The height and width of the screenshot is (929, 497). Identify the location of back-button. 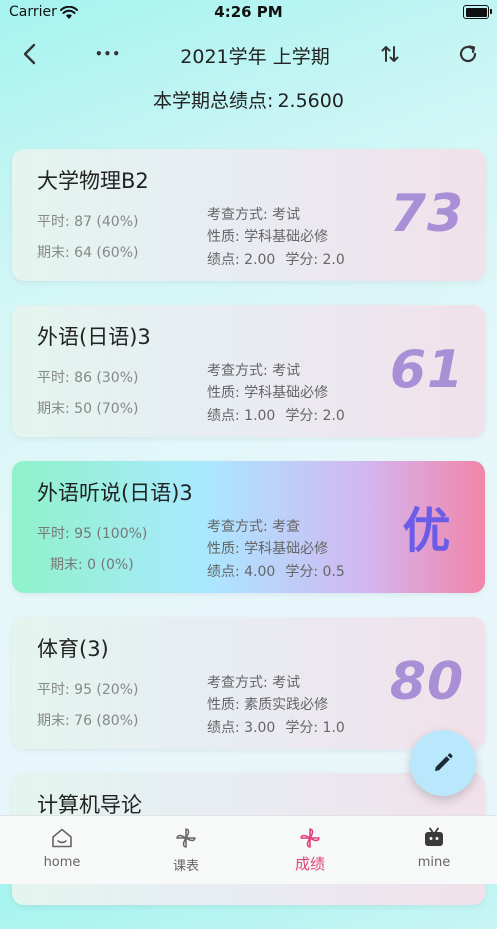
(30, 54).